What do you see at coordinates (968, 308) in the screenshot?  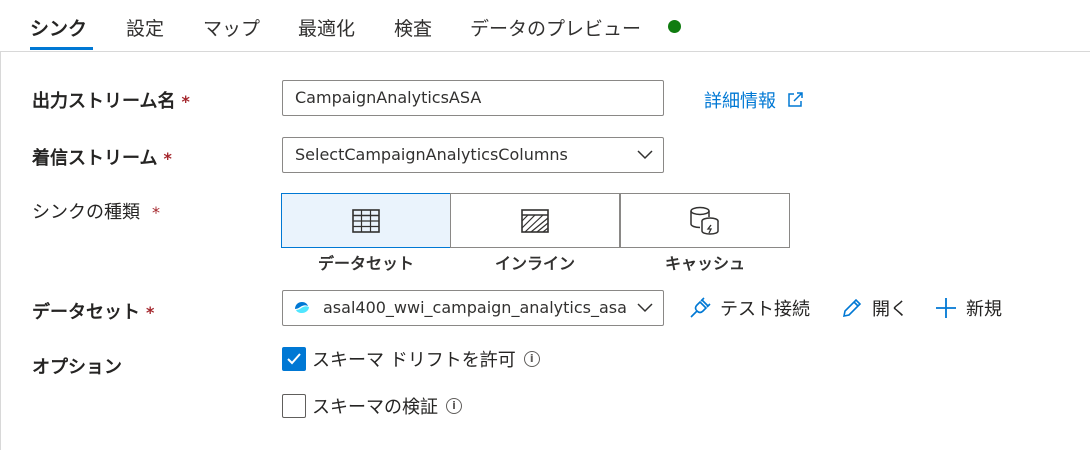 I see `new-button: 新規` at bounding box center [968, 308].